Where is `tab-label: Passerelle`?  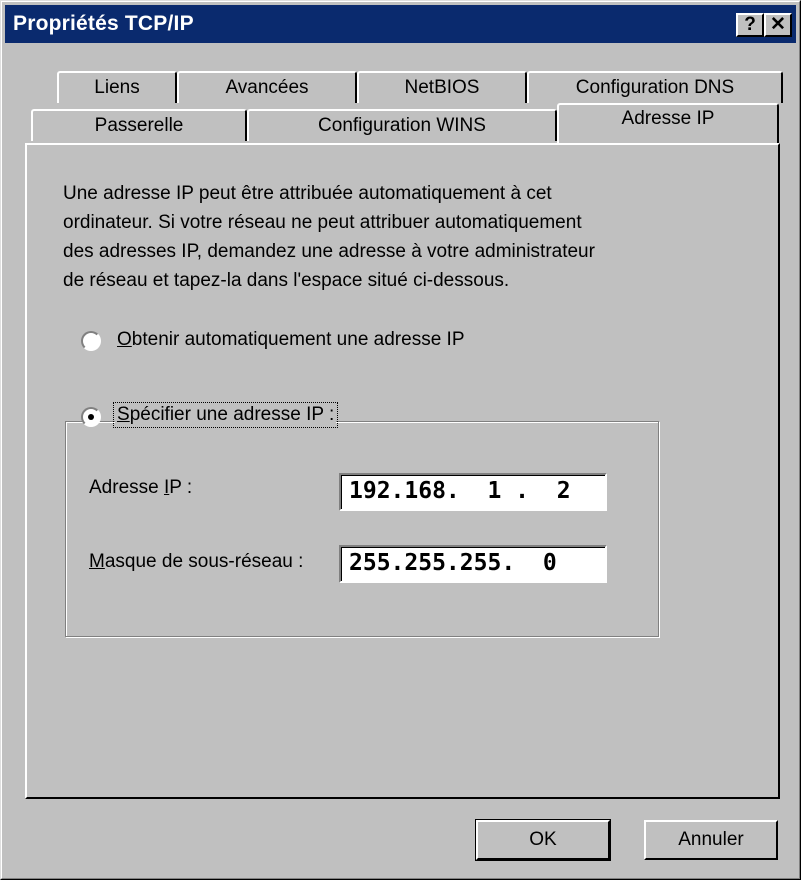
tab-label: Passerelle is located at coordinates (139, 125).